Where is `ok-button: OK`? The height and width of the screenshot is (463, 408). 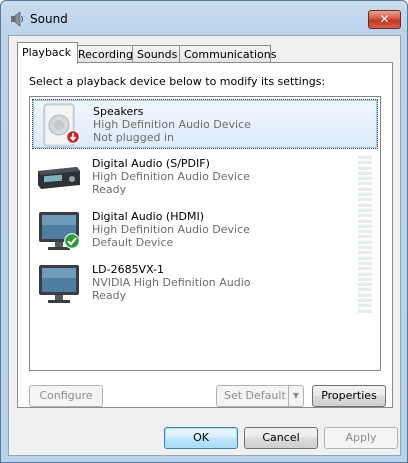 ok-button: OK is located at coordinates (201, 438).